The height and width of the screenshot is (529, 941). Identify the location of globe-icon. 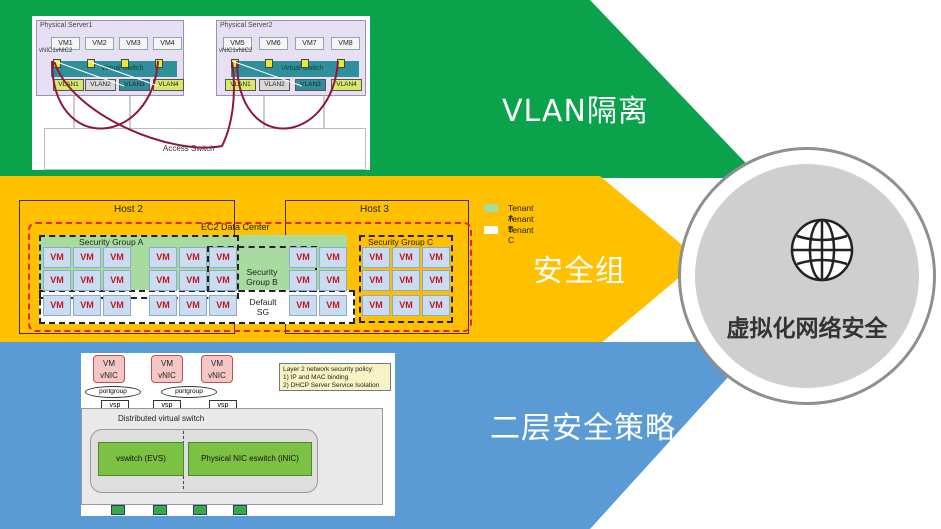
(822, 250).